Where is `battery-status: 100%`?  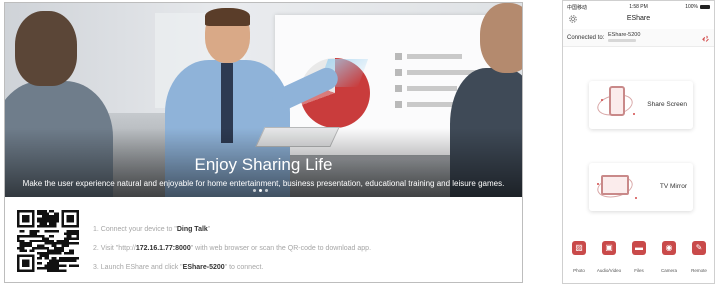
battery-status: 100% is located at coordinates (697, 7).